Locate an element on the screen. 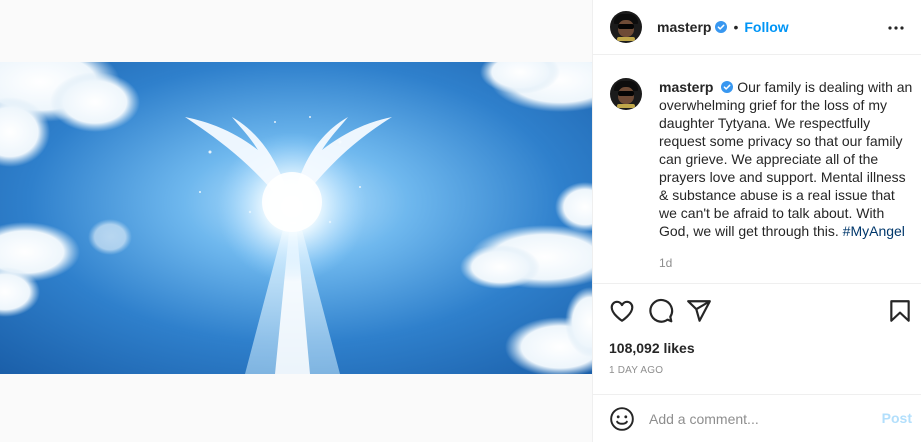 This screenshot has height=442, width=921. more-options-button is located at coordinates (896, 28).